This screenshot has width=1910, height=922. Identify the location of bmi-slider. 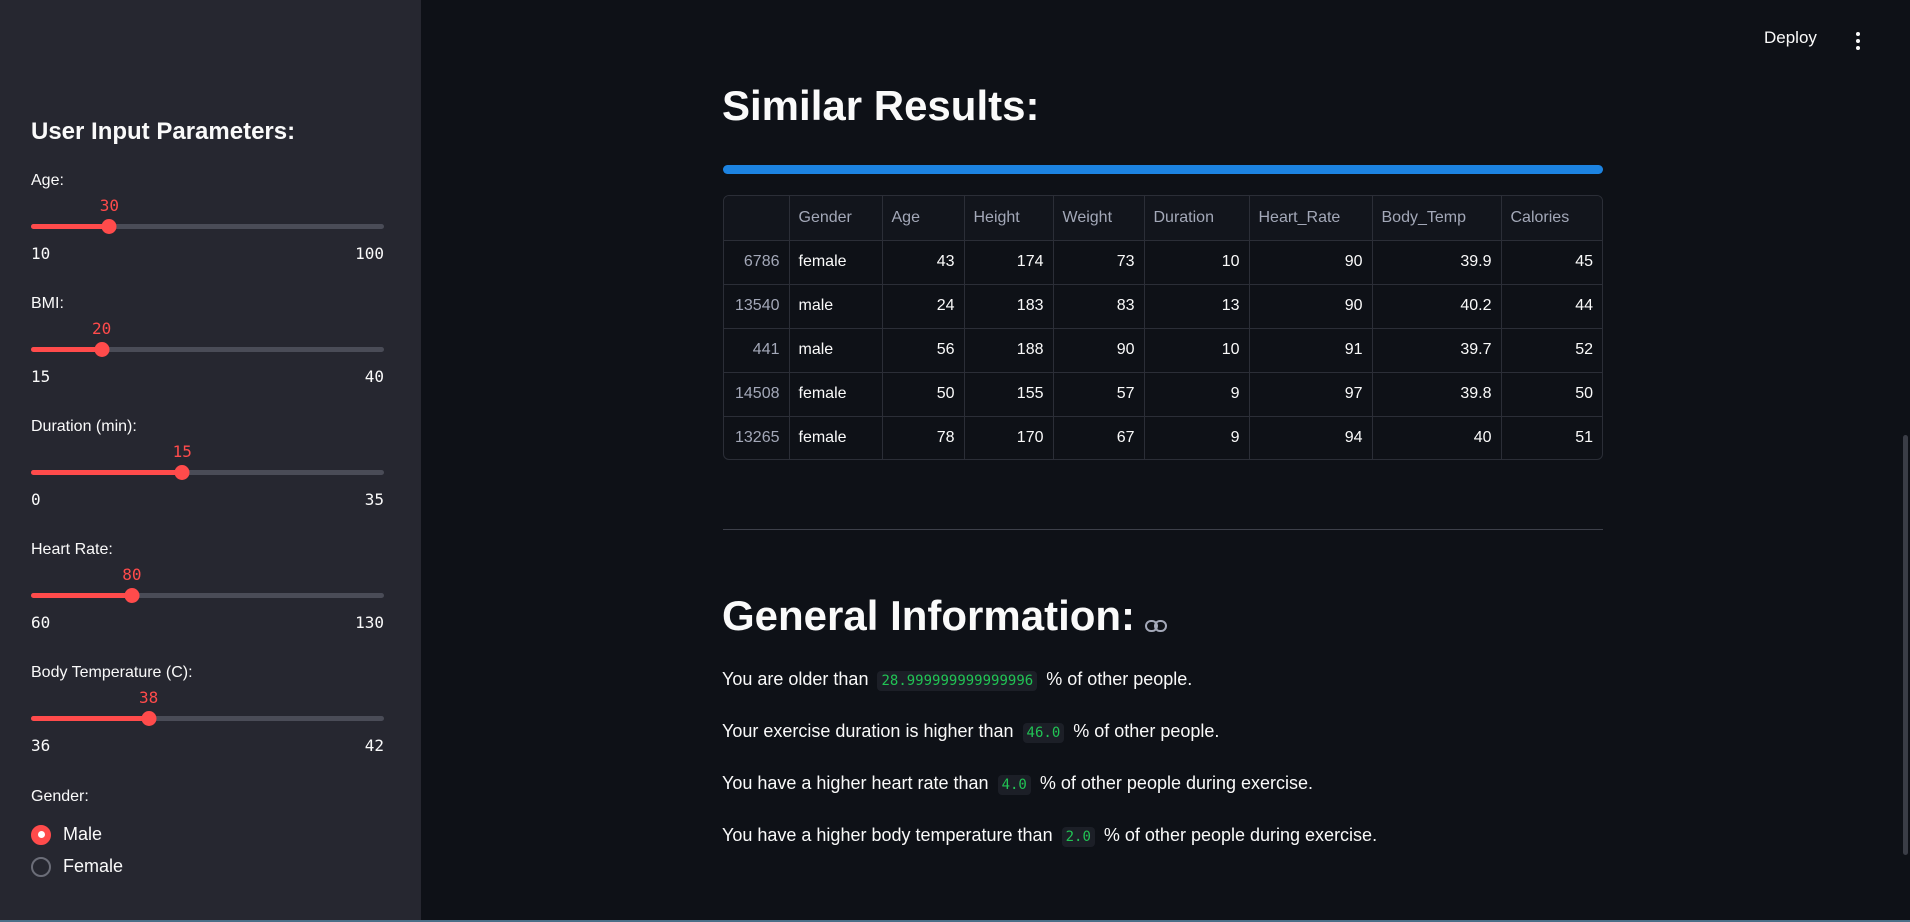
(207, 349).